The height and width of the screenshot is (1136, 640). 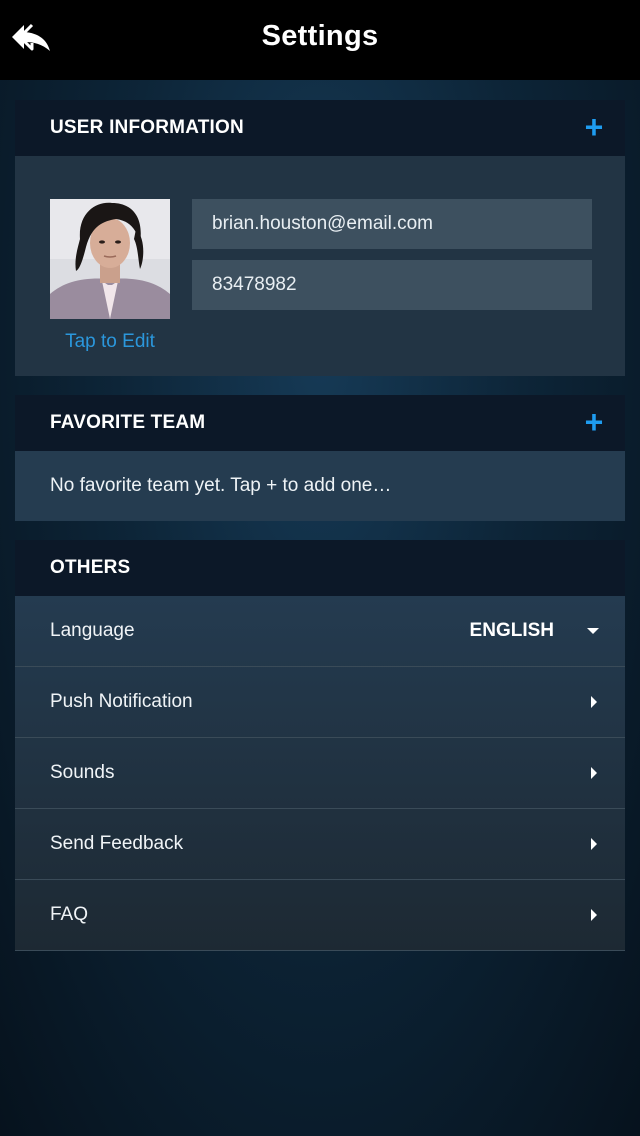 What do you see at coordinates (320, 915) in the screenshot?
I see `faq-row: FAQ` at bounding box center [320, 915].